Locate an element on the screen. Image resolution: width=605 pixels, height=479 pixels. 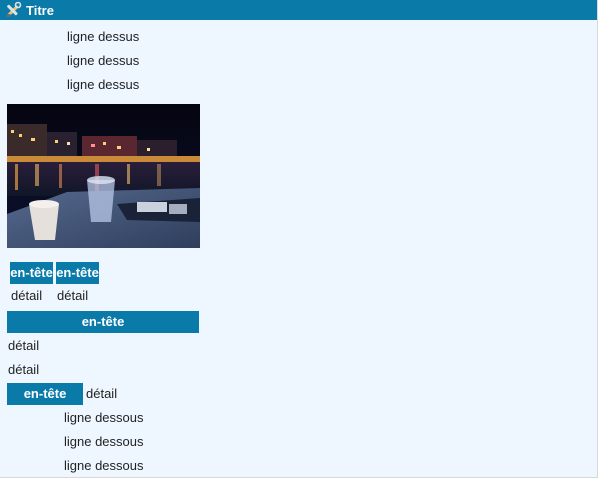
table1-cell-2: détail is located at coordinates (73, 295).